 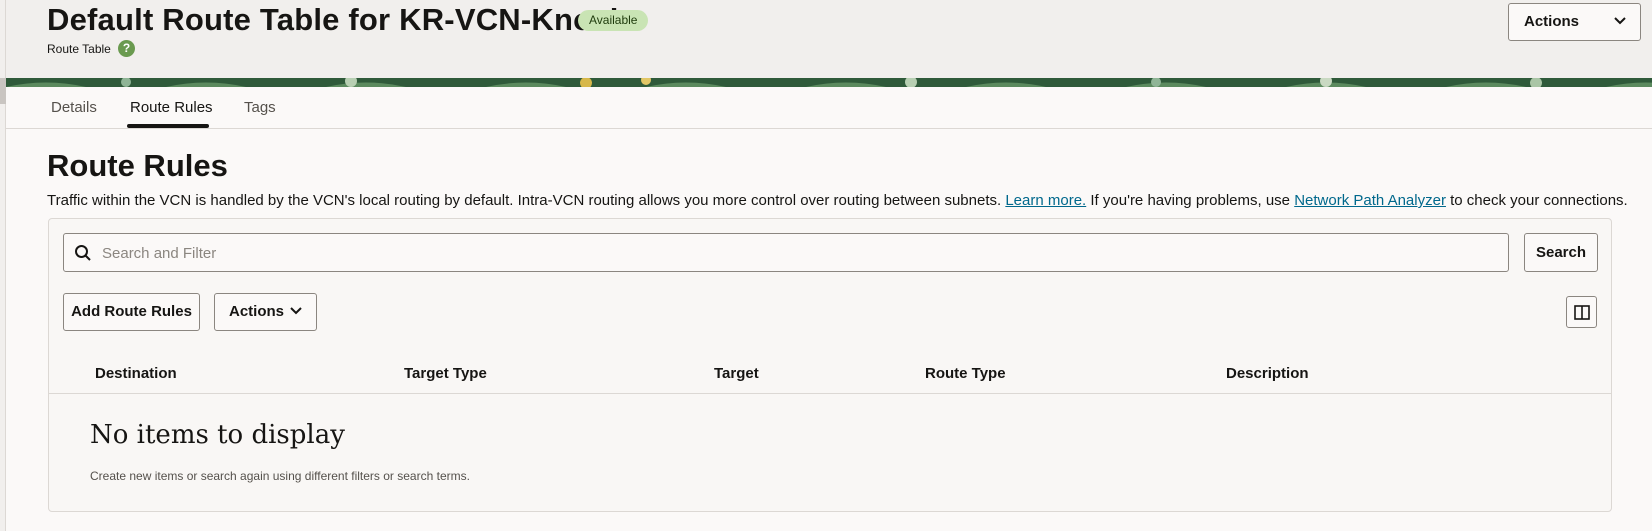 I want to click on column-settings-button, so click(x=1581, y=312).